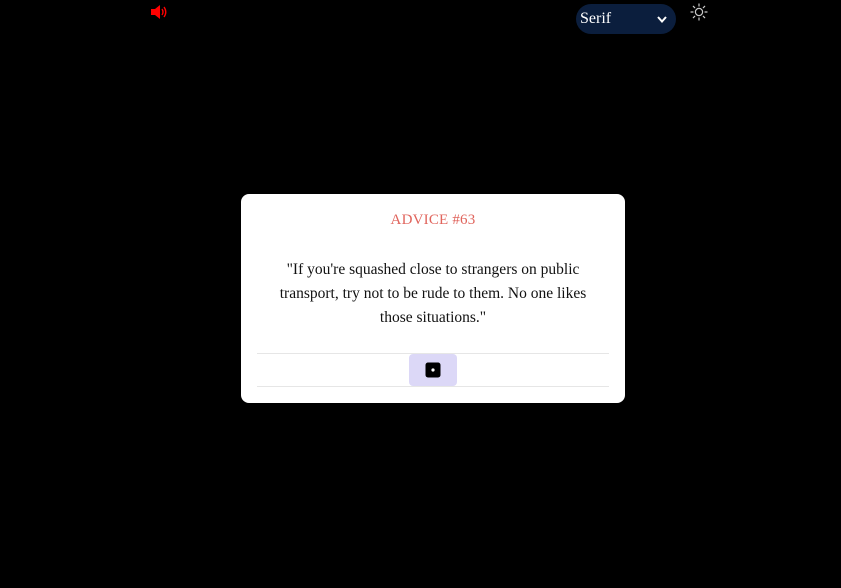  I want to click on speaker-icon, so click(159, 12).